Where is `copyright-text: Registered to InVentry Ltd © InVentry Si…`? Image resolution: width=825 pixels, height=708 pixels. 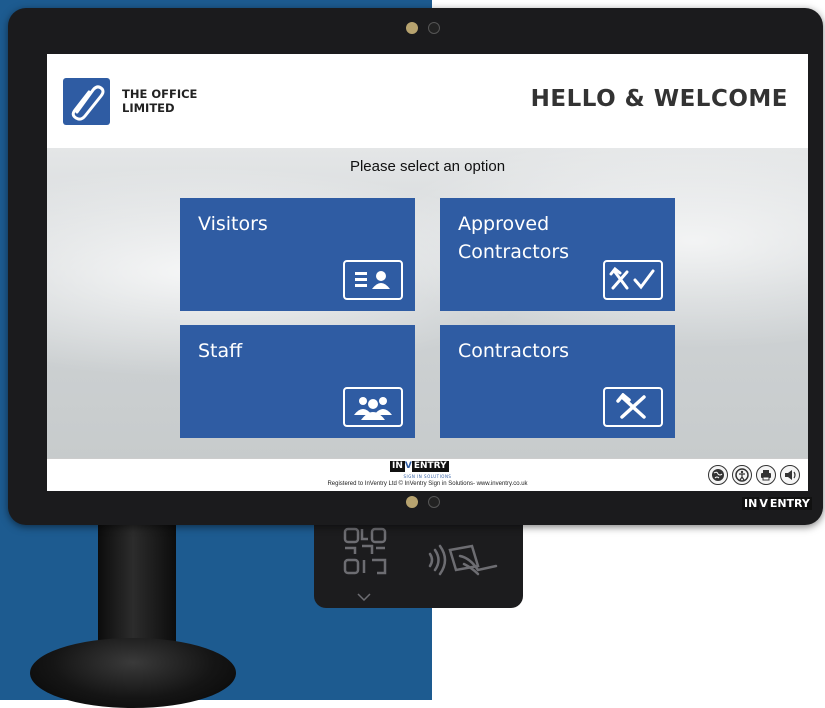 copyright-text: Registered to InVentry Ltd © InVentry Si… is located at coordinates (427, 484).